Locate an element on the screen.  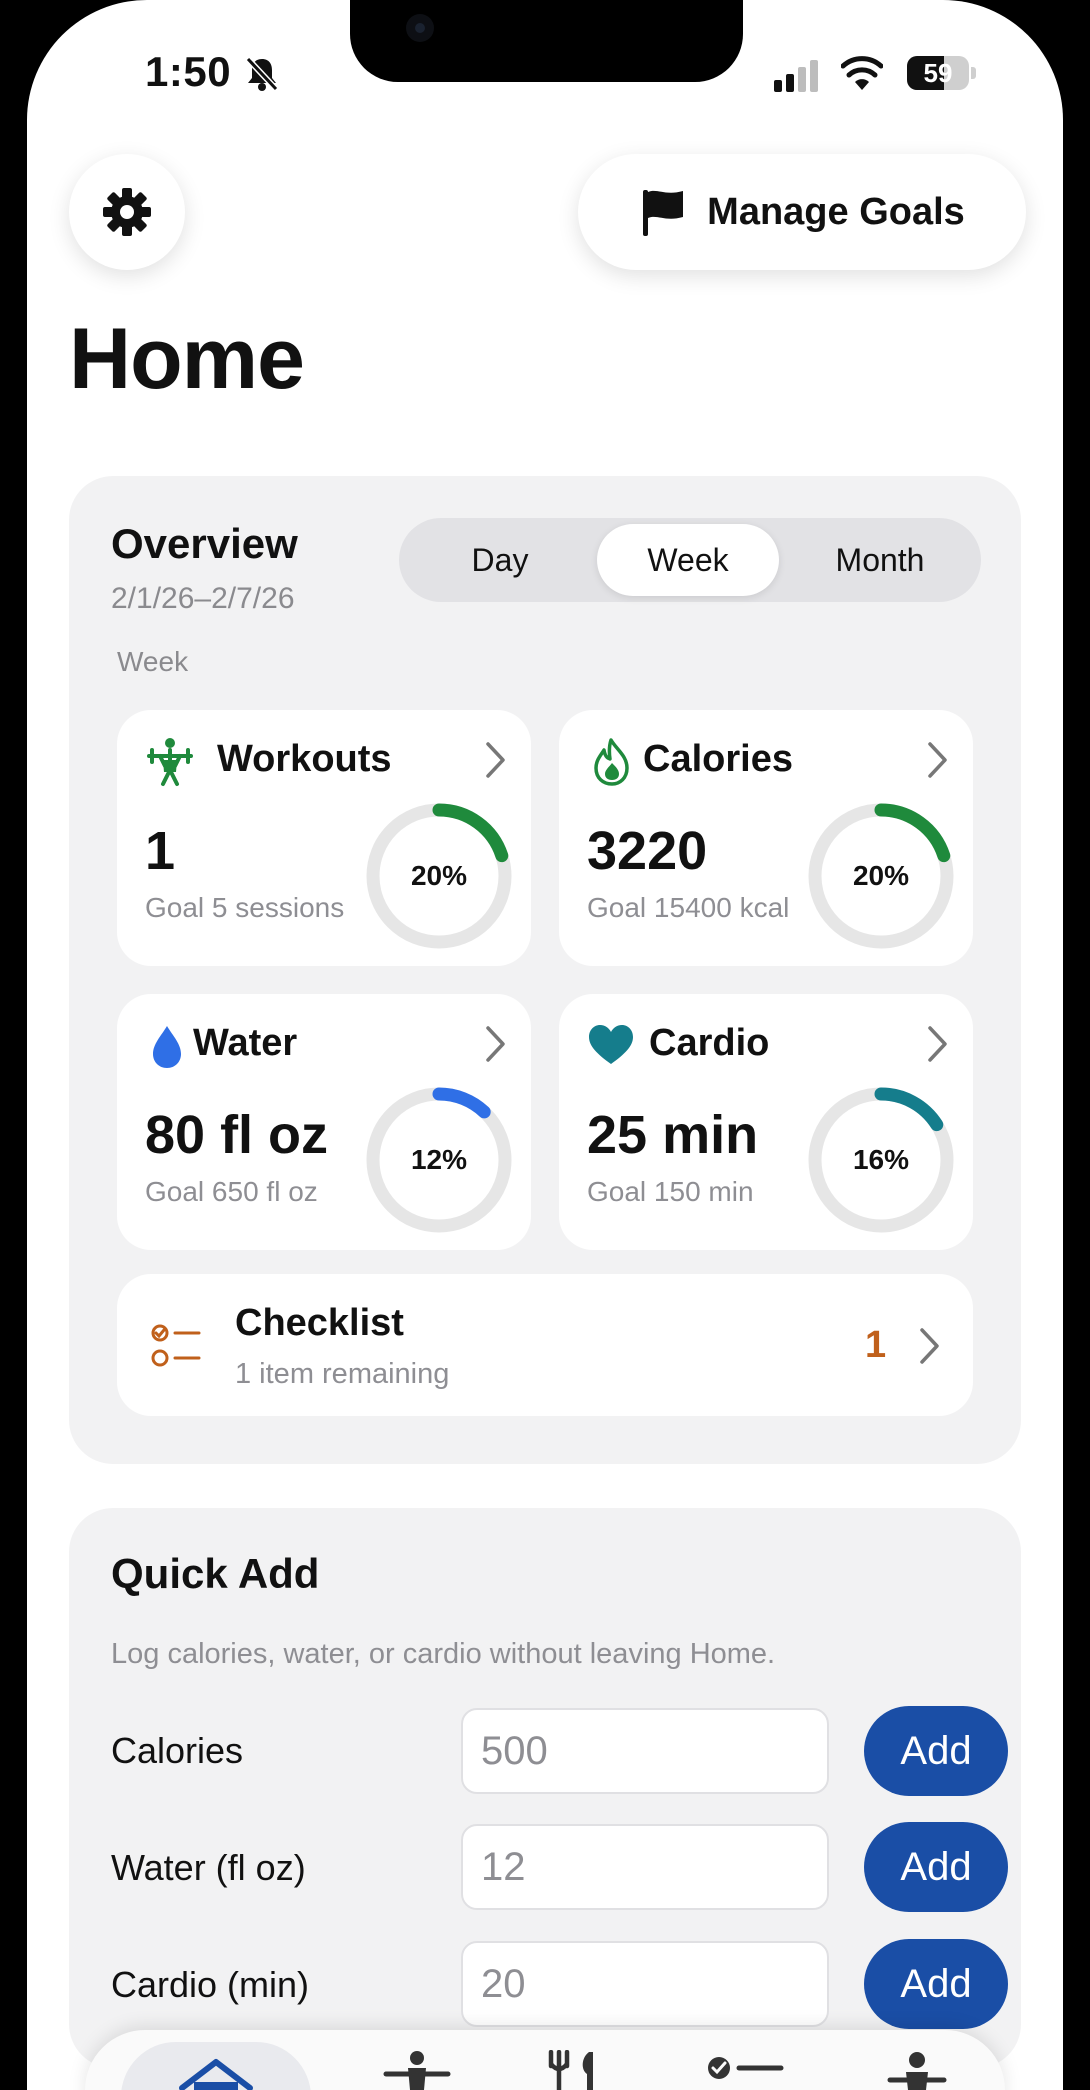
workouts-card: Workouts 1 Goal 5 sessions 20% is located at coordinates (324, 838).